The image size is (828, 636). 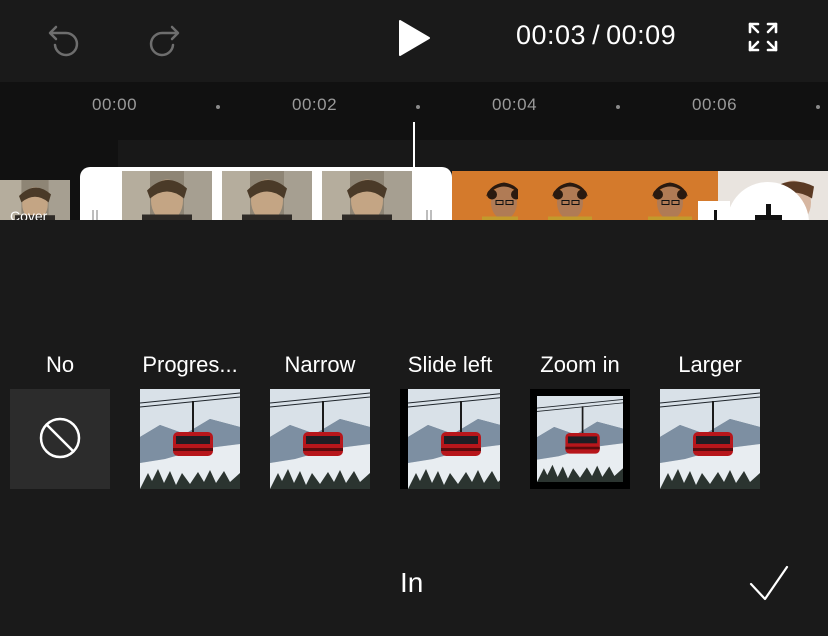 What do you see at coordinates (164, 41) in the screenshot?
I see `redo-icon` at bounding box center [164, 41].